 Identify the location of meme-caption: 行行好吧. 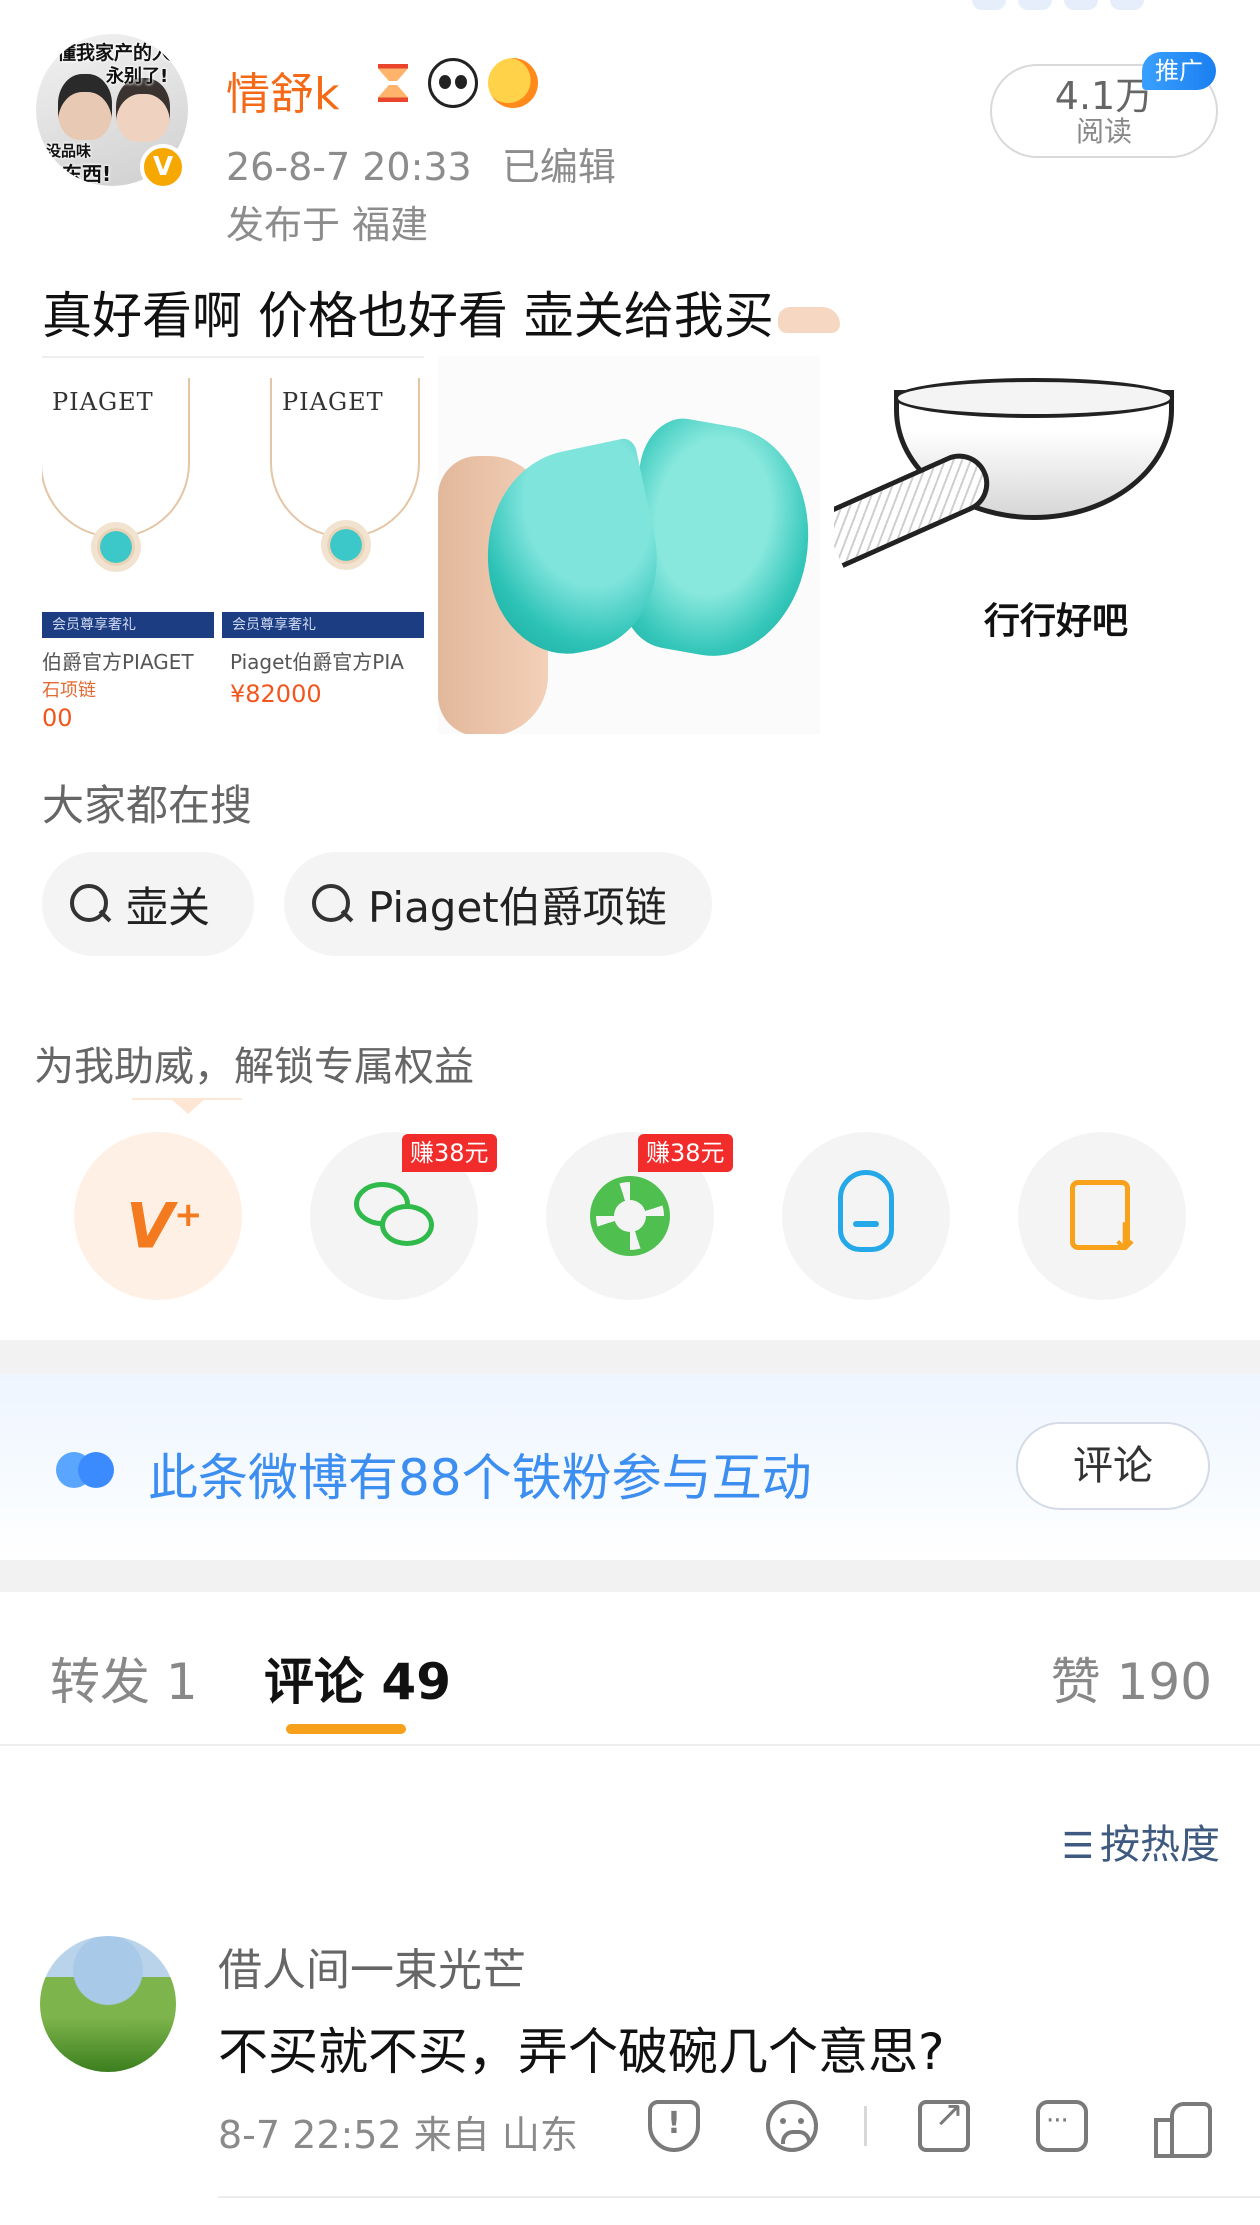
(1056, 621).